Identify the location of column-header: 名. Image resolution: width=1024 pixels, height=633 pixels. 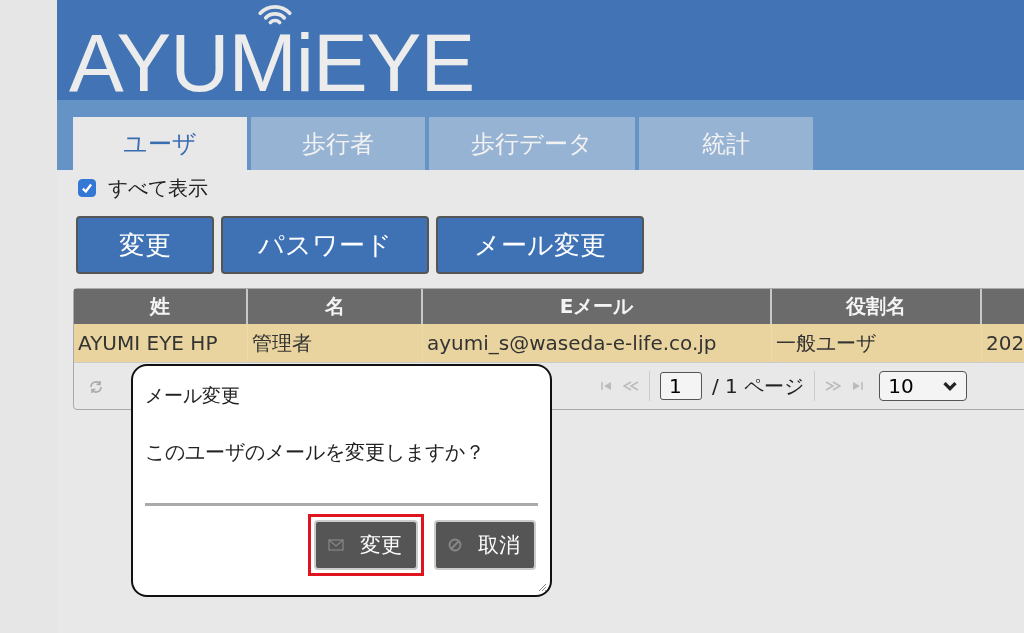
(335, 306).